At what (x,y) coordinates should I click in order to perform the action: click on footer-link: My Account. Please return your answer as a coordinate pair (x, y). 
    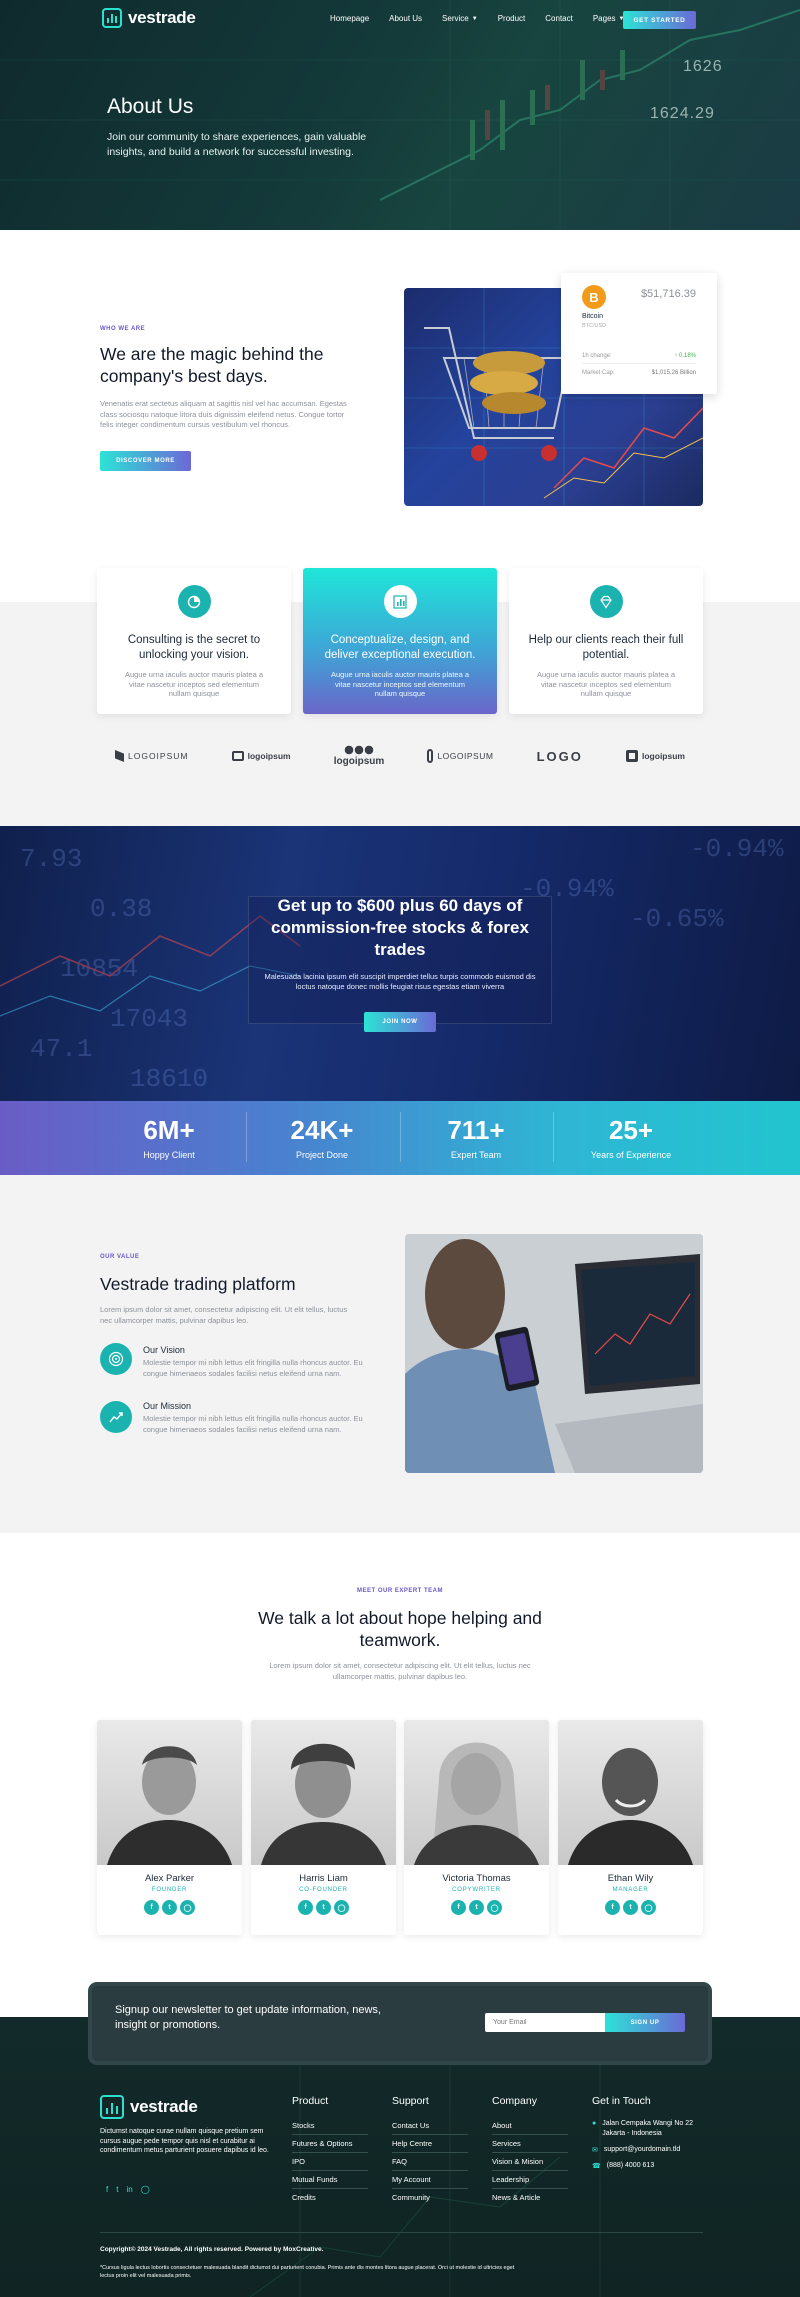
    Looking at the image, I should click on (430, 2180).